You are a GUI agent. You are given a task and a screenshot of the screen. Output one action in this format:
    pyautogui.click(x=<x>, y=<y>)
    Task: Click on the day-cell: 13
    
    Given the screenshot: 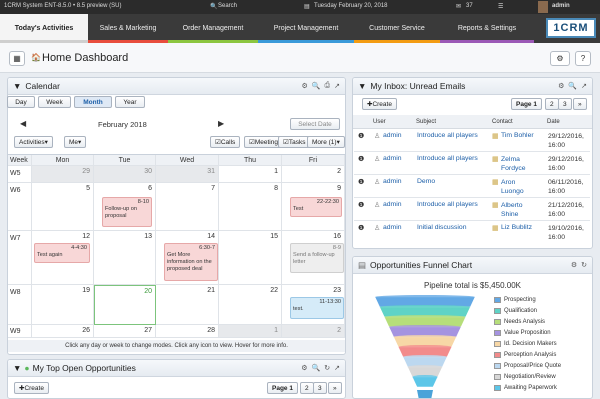 What is the action you would take?
    pyautogui.click(x=125, y=258)
    